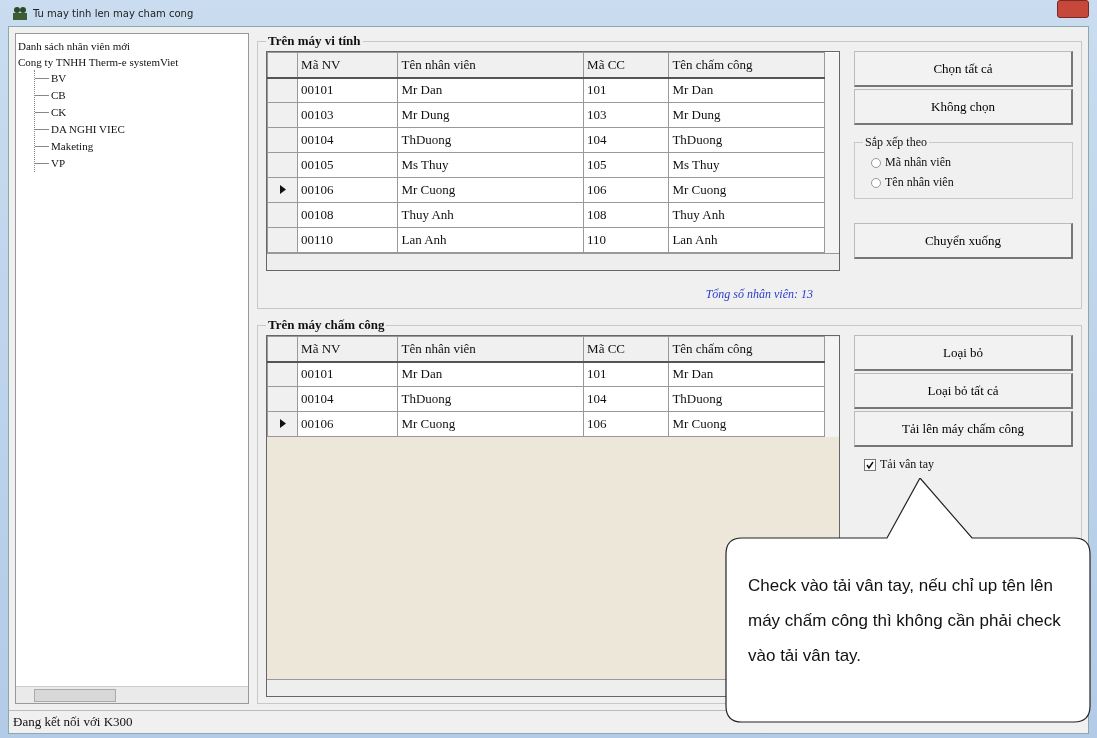 The width and height of the screenshot is (1097, 738). Describe the element at coordinates (20, 13) in the screenshot. I see `people-icon` at that location.